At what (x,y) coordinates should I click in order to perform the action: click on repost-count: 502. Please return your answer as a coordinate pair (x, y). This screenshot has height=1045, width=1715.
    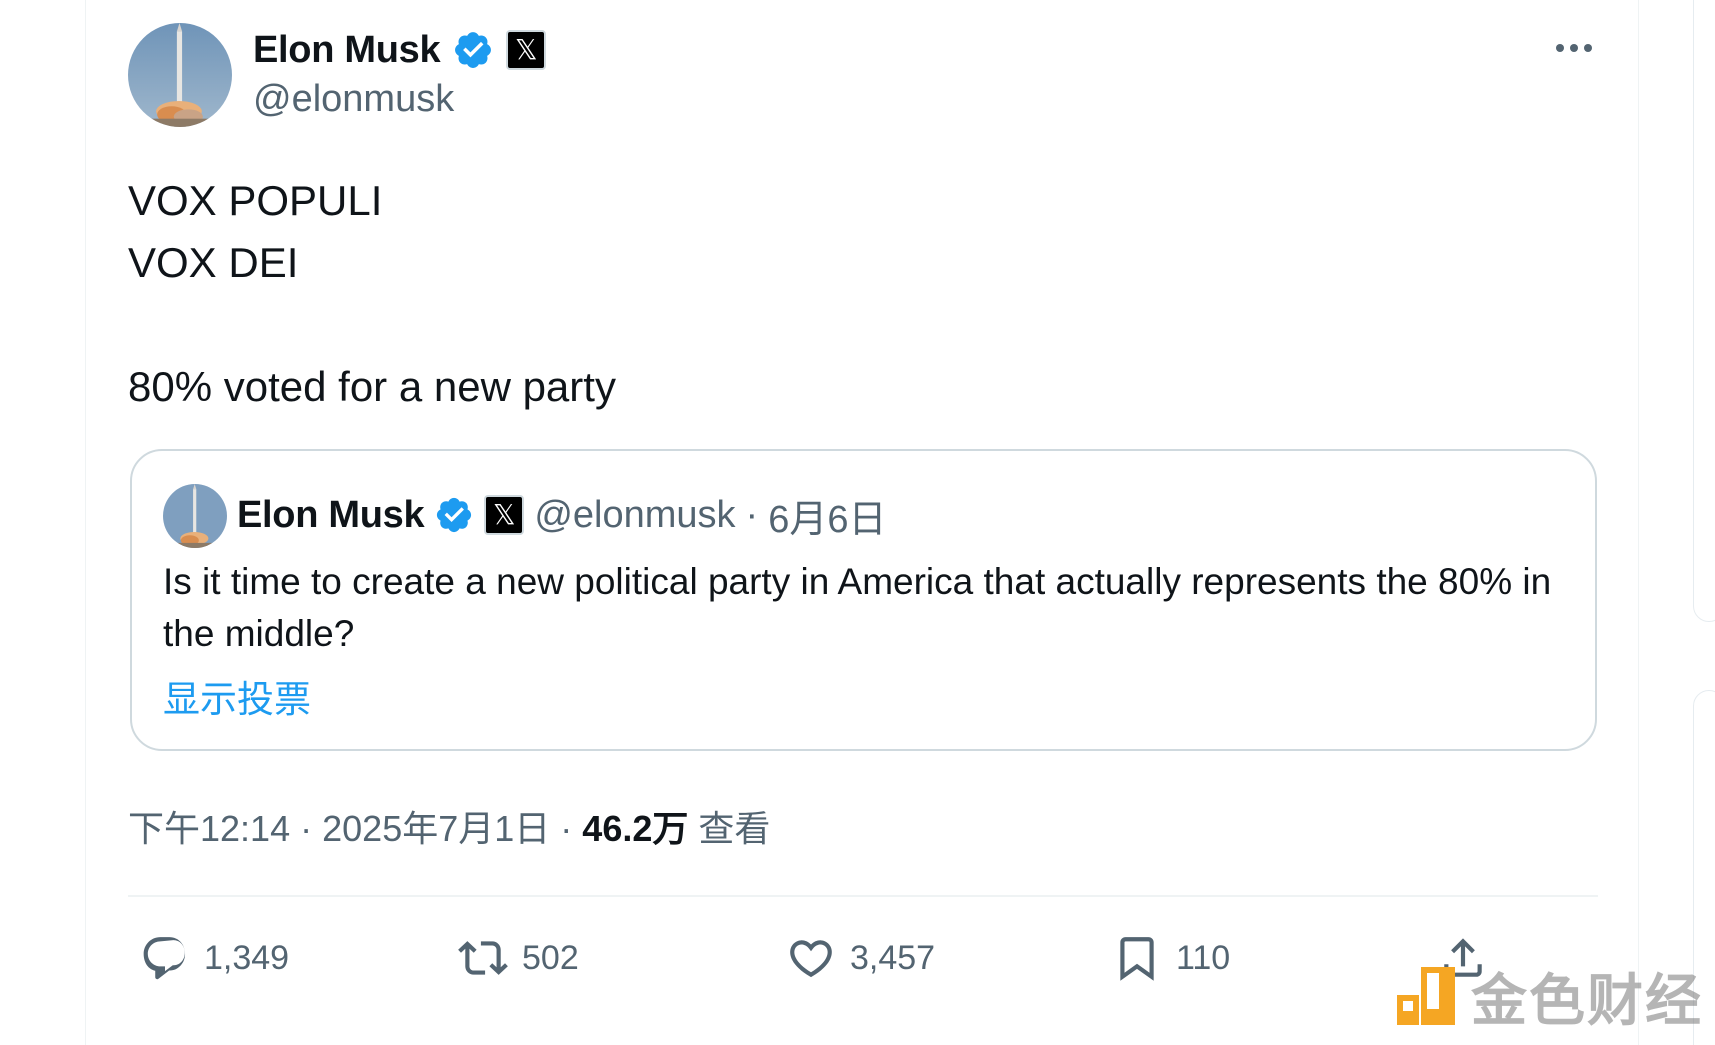
    Looking at the image, I should click on (550, 957).